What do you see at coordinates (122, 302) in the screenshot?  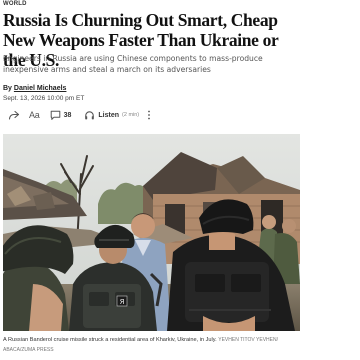 I see `uniform-patch-text: Я` at bounding box center [122, 302].